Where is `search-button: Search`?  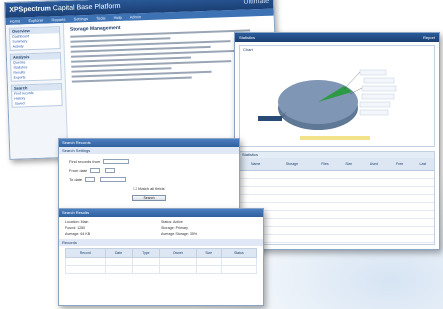 search-button: Search is located at coordinates (149, 198).